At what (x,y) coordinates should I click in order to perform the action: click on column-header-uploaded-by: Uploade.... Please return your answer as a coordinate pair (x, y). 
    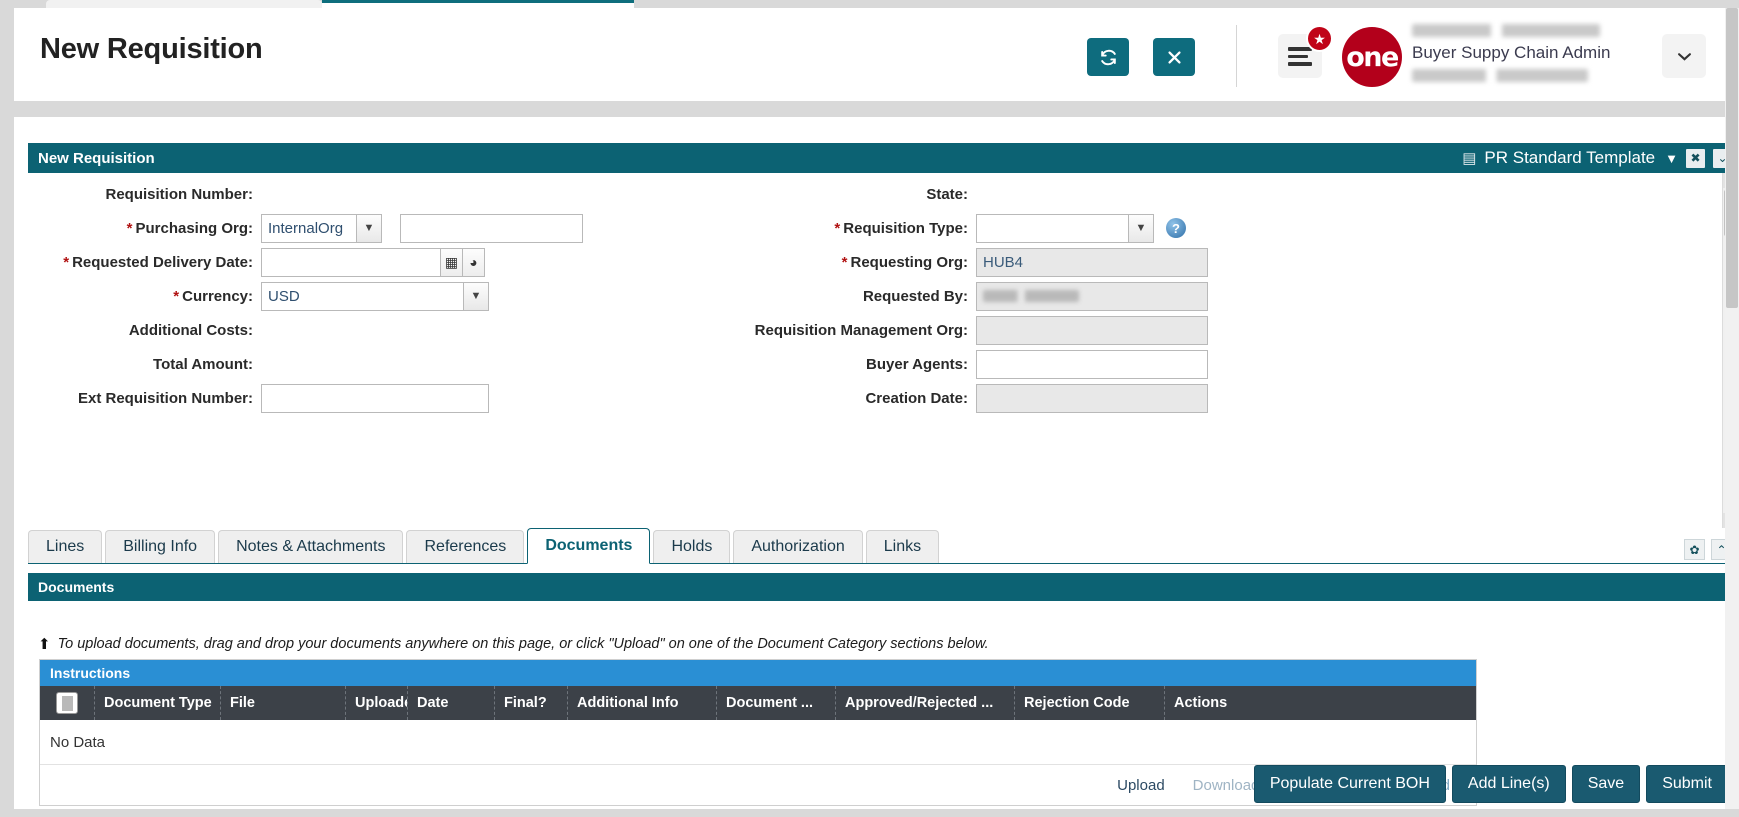
    Looking at the image, I should click on (377, 703).